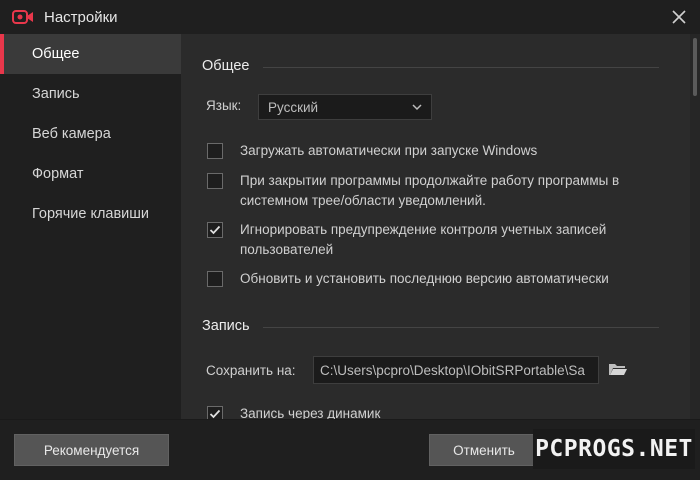 The image size is (700, 480). What do you see at coordinates (56, 54) in the screenshot?
I see `sidebar-item-label: Общее` at bounding box center [56, 54].